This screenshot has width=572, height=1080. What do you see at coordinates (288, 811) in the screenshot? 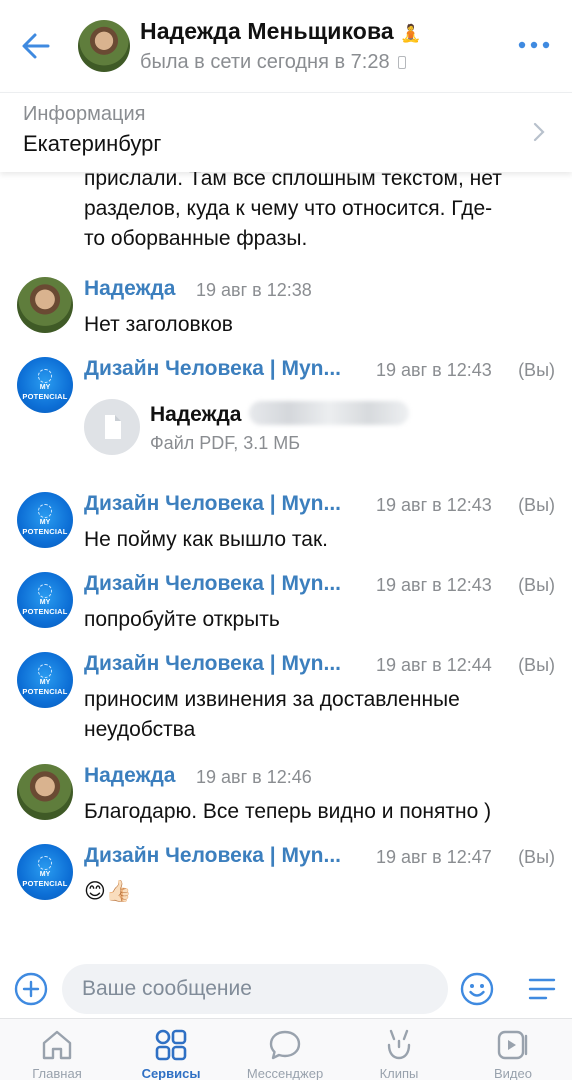
I see `message-text: Благодарю. Все теперь видно и понятно )` at bounding box center [288, 811].